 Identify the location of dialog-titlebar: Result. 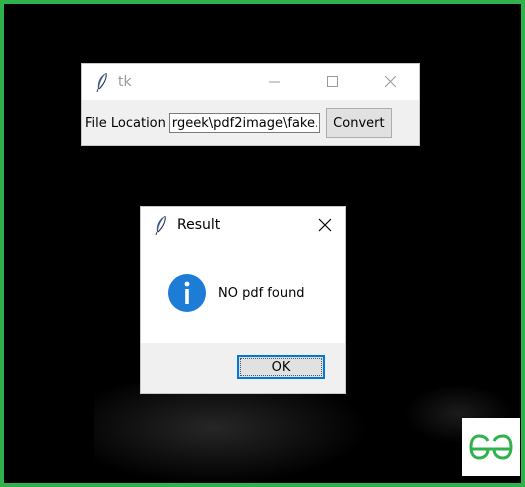
(243, 225).